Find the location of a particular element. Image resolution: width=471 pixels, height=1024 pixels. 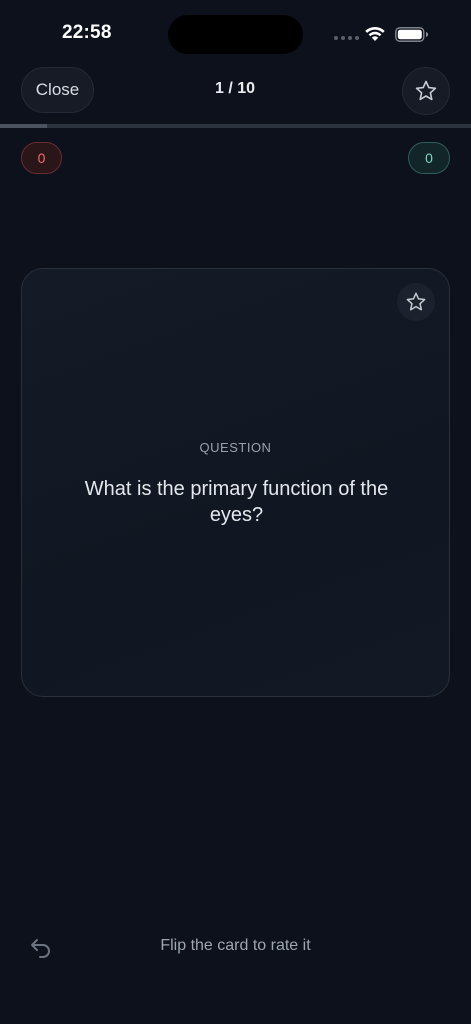

progress-bar-fill is located at coordinates (24, 126).